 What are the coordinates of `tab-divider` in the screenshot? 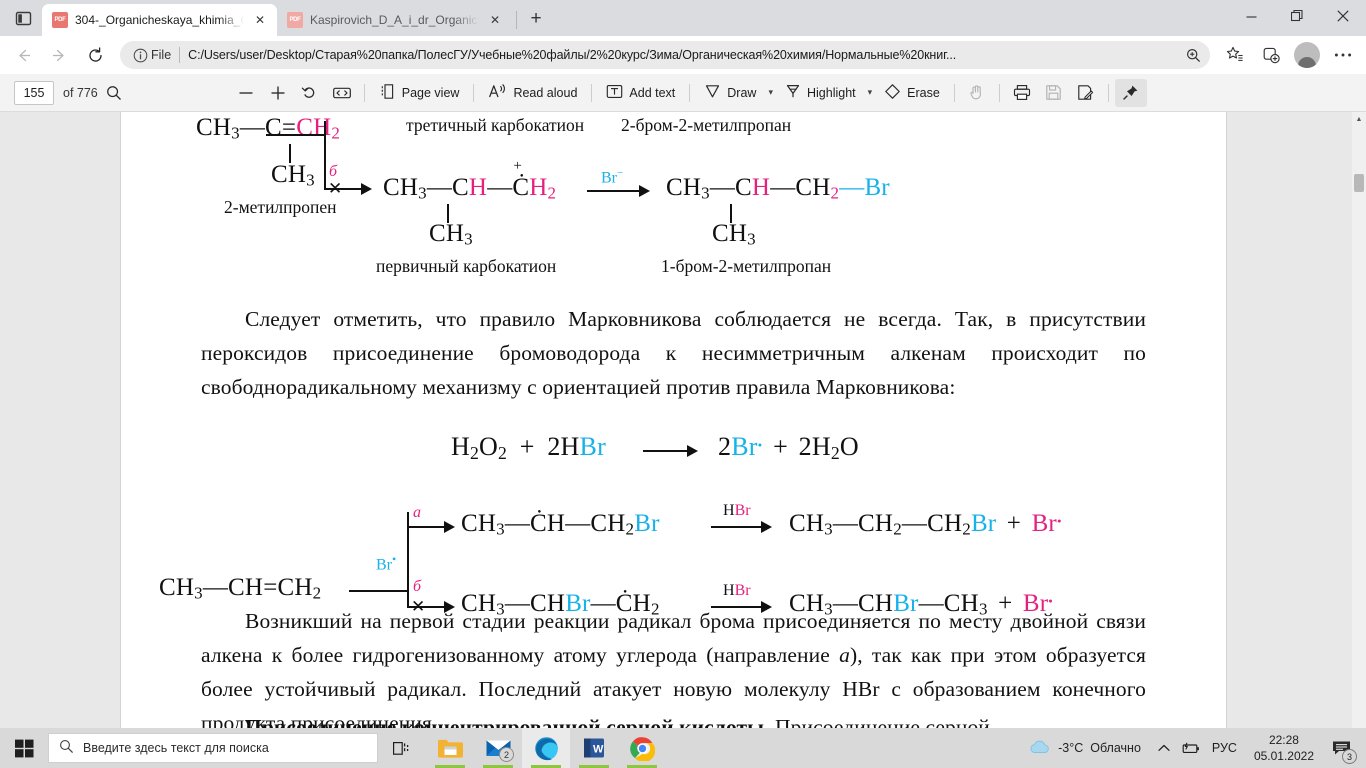 It's located at (516, 20).